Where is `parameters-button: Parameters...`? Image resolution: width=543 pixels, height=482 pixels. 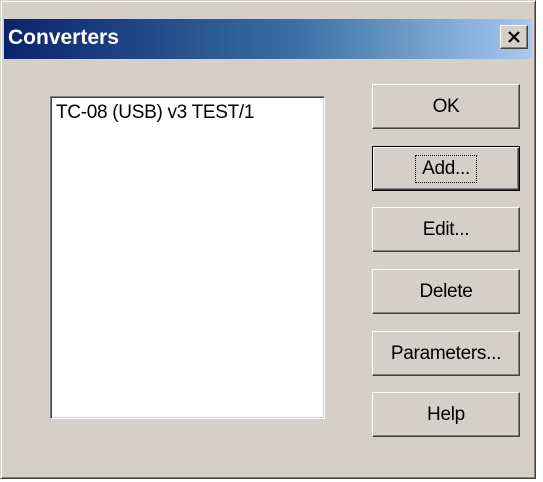
parameters-button: Parameters... is located at coordinates (446, 353).